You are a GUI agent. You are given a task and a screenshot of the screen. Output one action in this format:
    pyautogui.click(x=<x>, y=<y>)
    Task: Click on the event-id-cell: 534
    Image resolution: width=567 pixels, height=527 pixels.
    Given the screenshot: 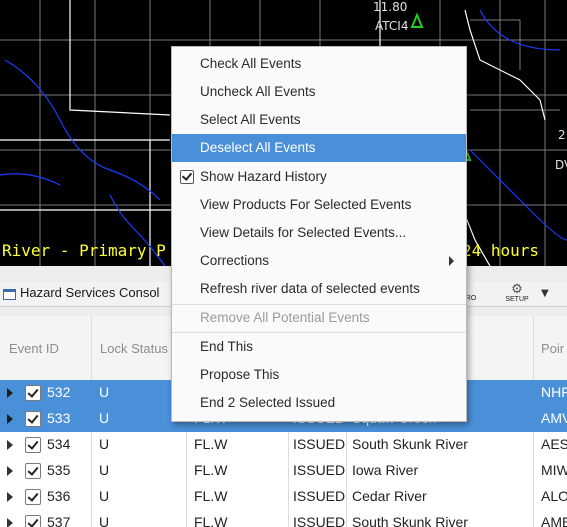 What is the action you would take?
    pyautogui.click(x=59, y=444)
    